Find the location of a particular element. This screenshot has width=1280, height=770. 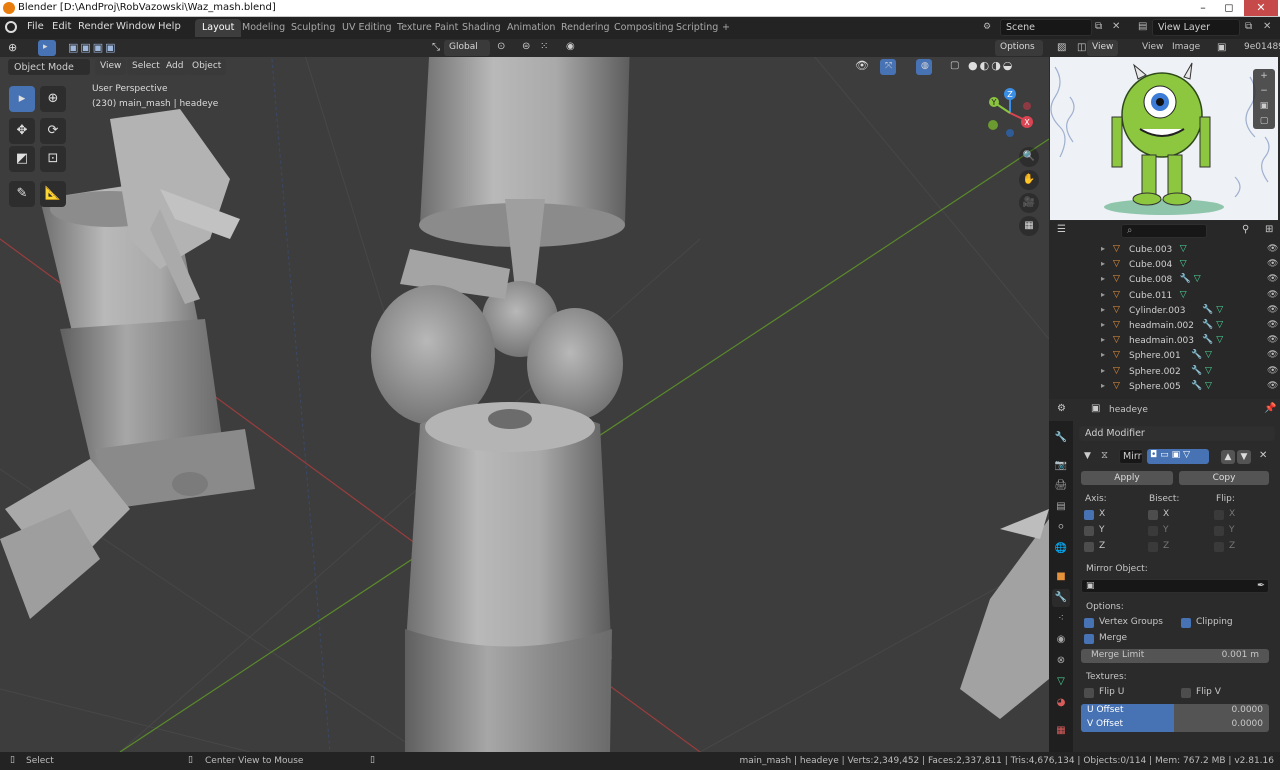

close-button: ✕ is located at coordinates (1261, 8).